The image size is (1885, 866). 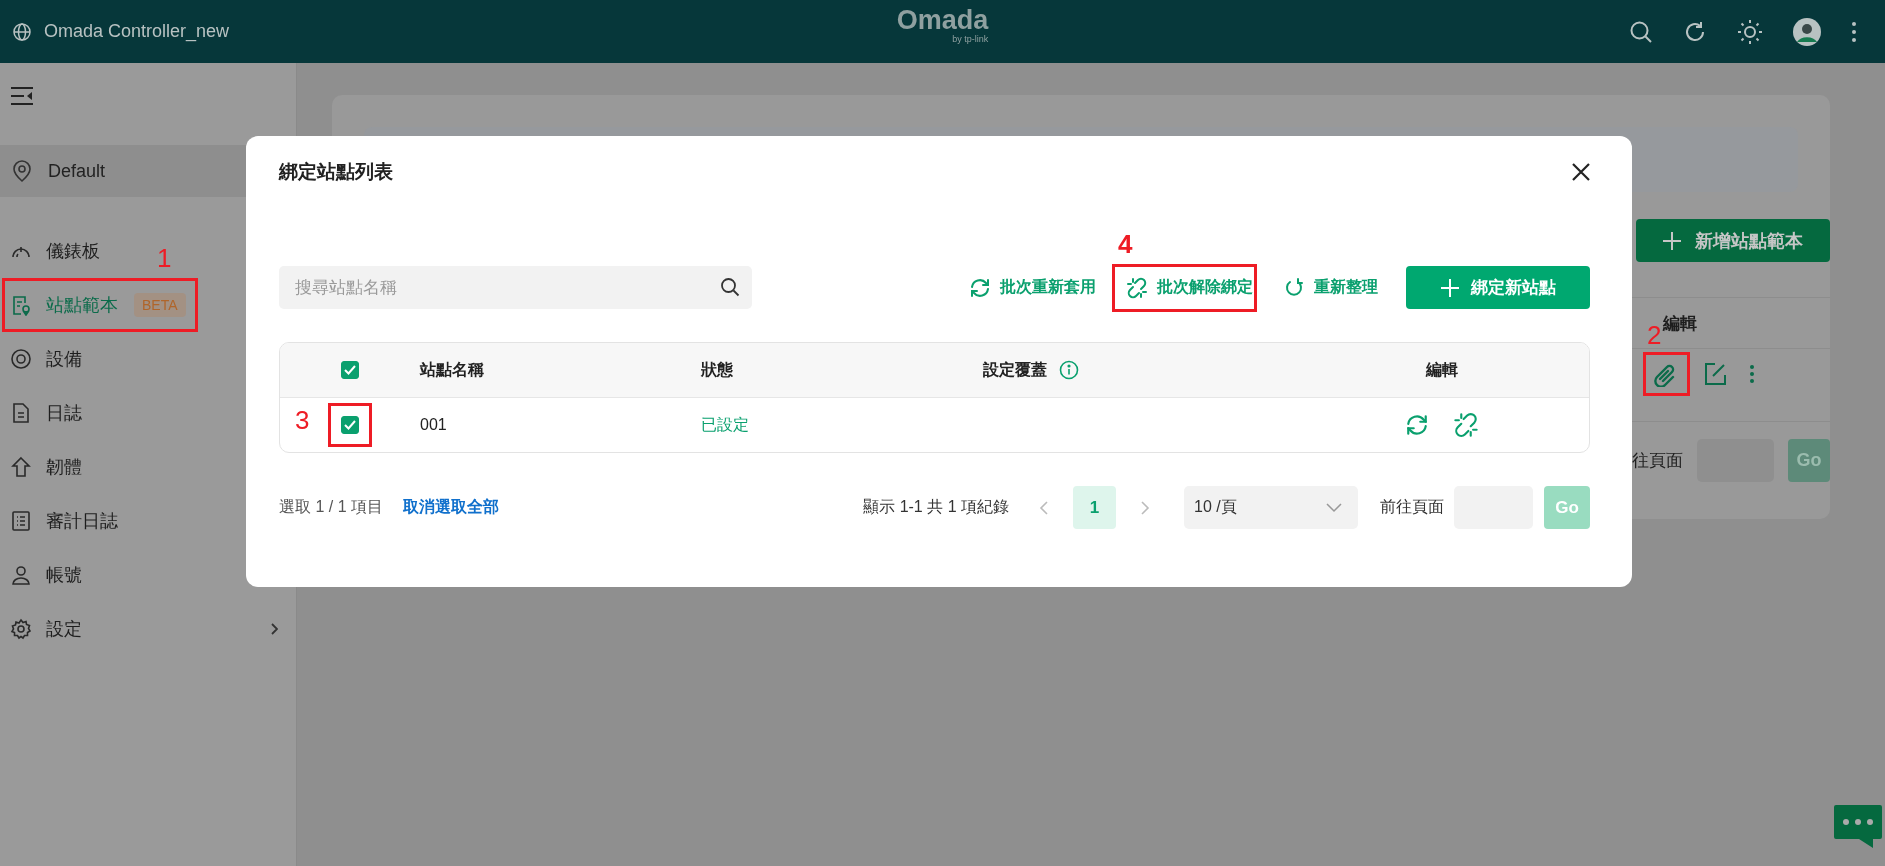 What do you see at coordinates (148, 467) in the screenshot?
I see `menu-item: 韌體` at bounding box center [148, 467].